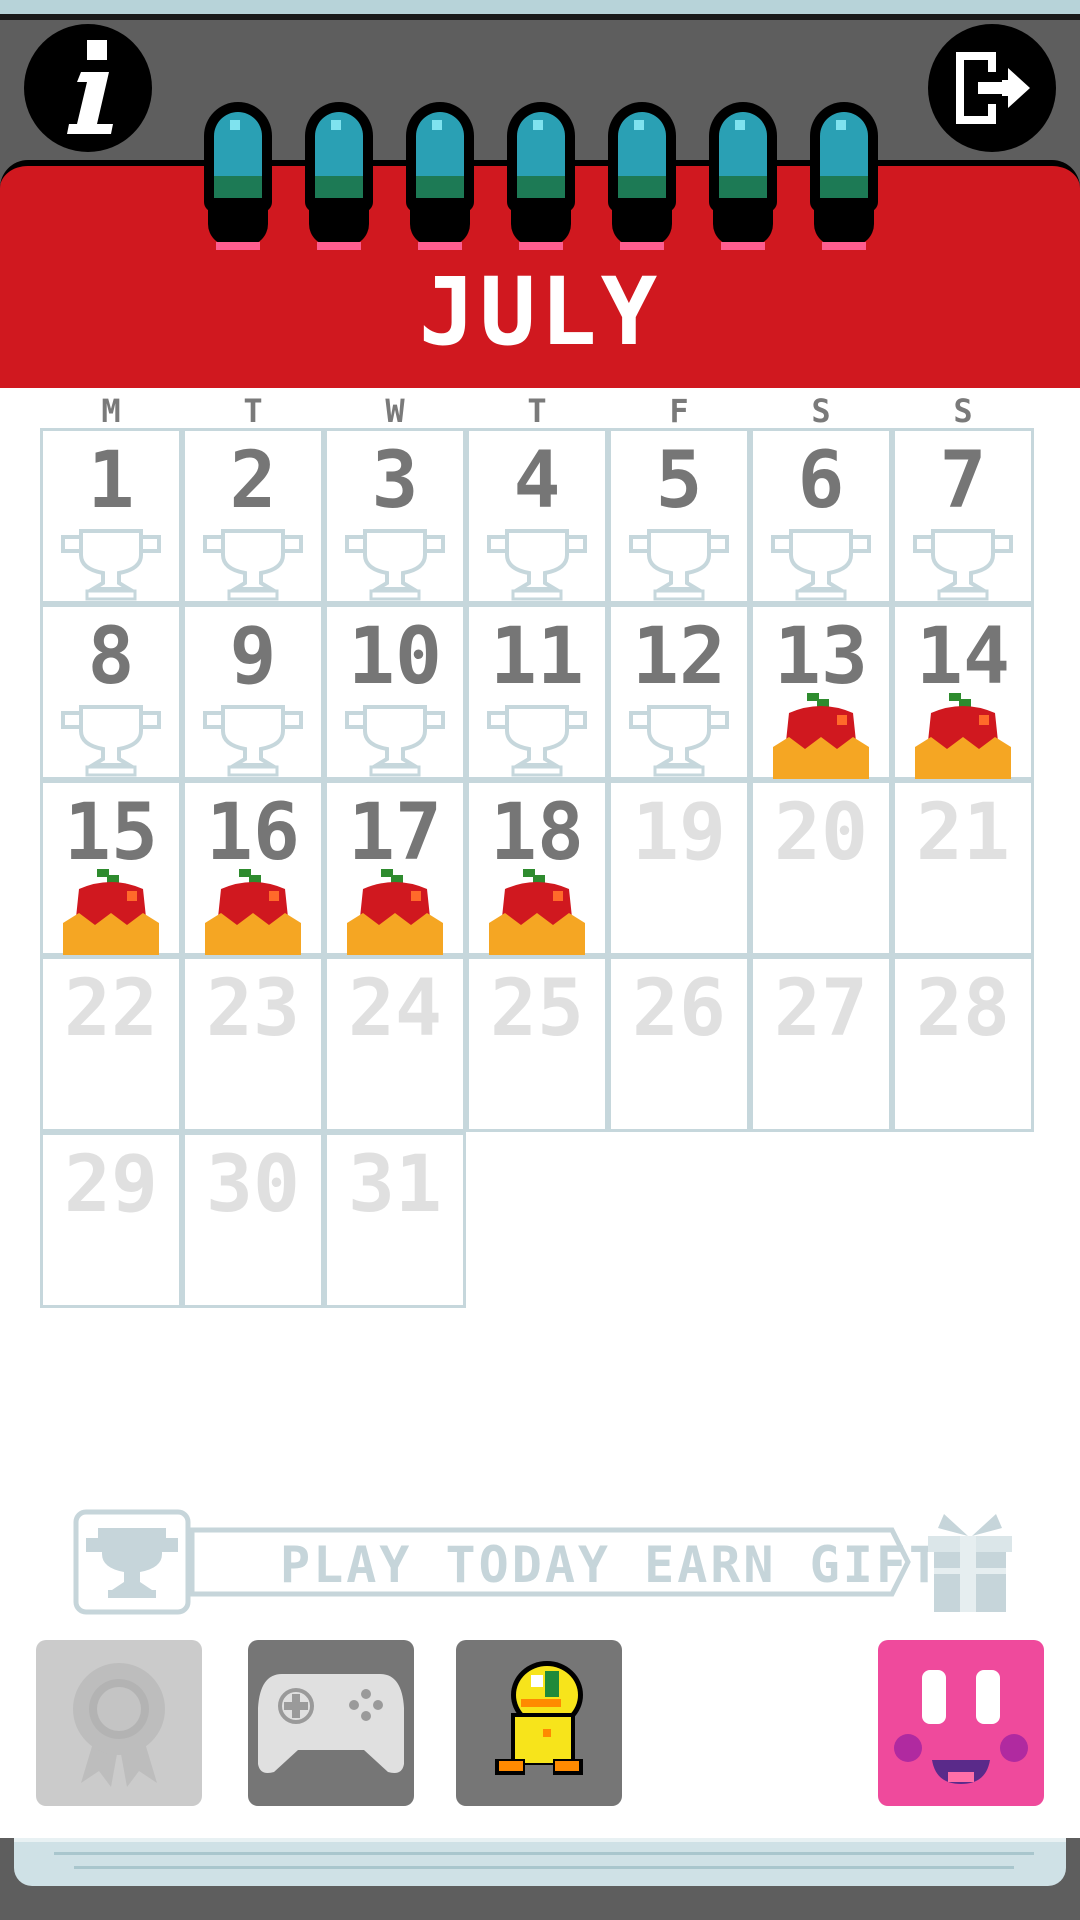  Describe the element at coordinates (253, 481) in the screenshot. I see `day-number: 2` at that location.